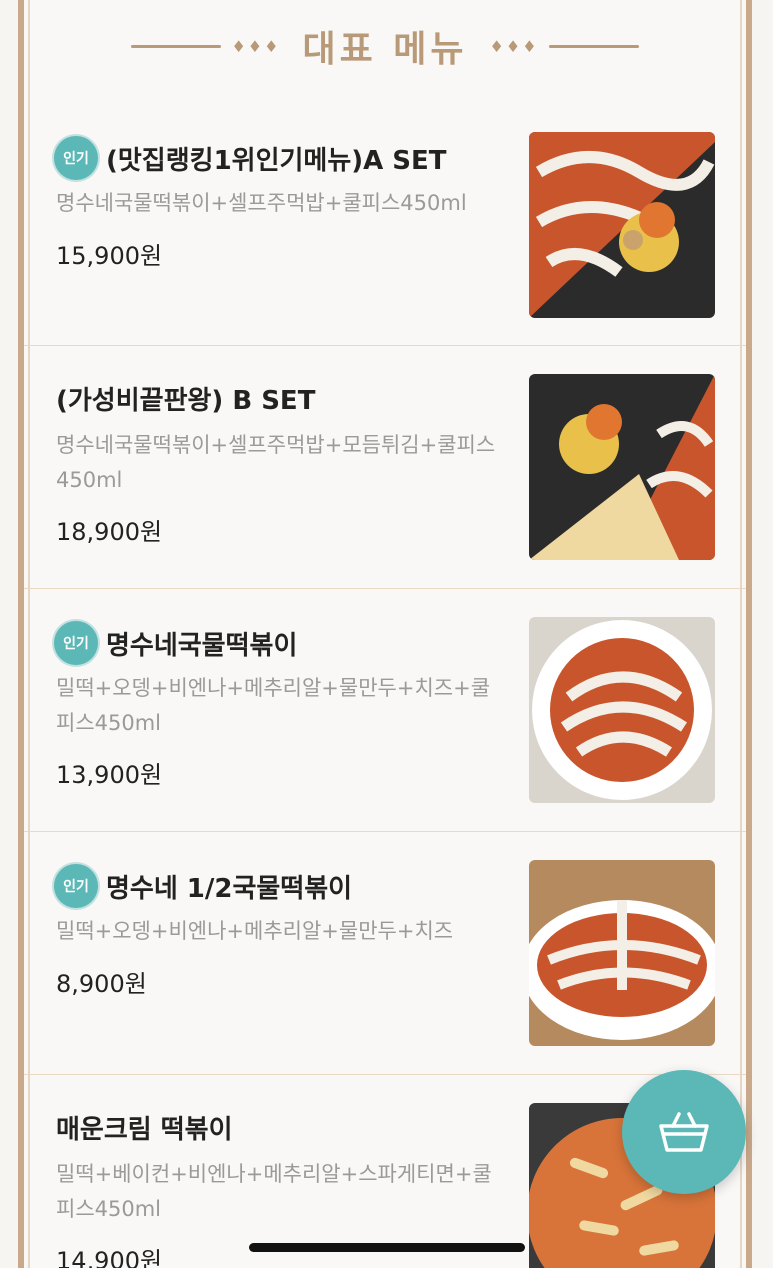 This screenshot has height=1268, width=773. Describe the element at coordinates (261, 203) in the screenshot. I see `menu-item-description: 명수네국물떡볶이+셀프주먹밥+쿨피스450ml` at that location.